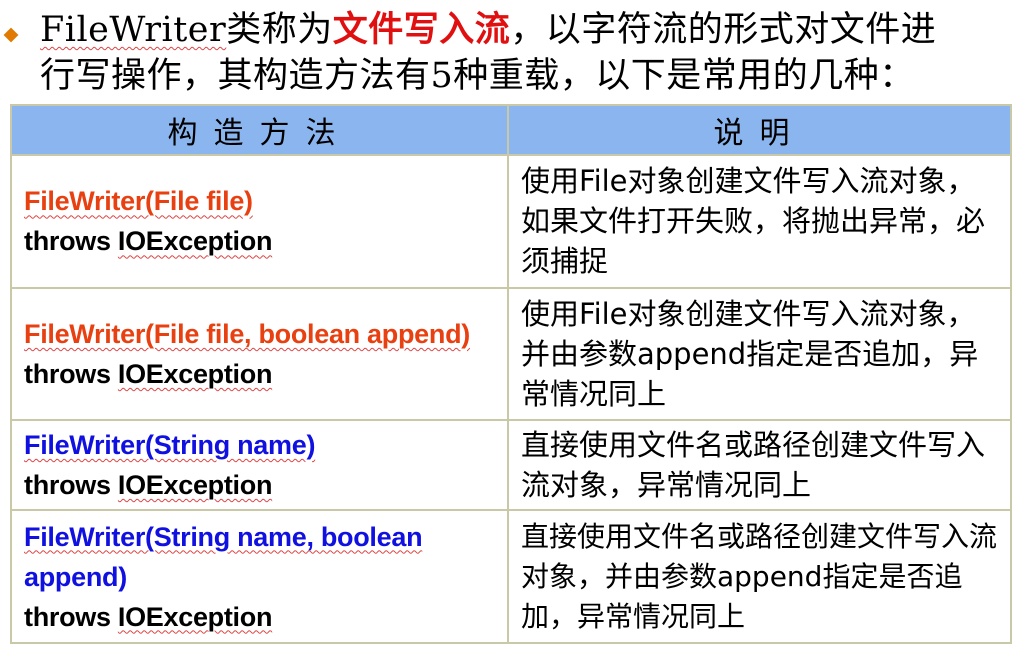 The height and width of the screenshot is (650, 1016). What do you see at coordinates (753, 221) in the screenshot?
I see `constructor-description: 使用File对象创建文件写入流对象，如果文件打开失败，将抛出异常，必须捕捉` at bounding box center [753, 221].